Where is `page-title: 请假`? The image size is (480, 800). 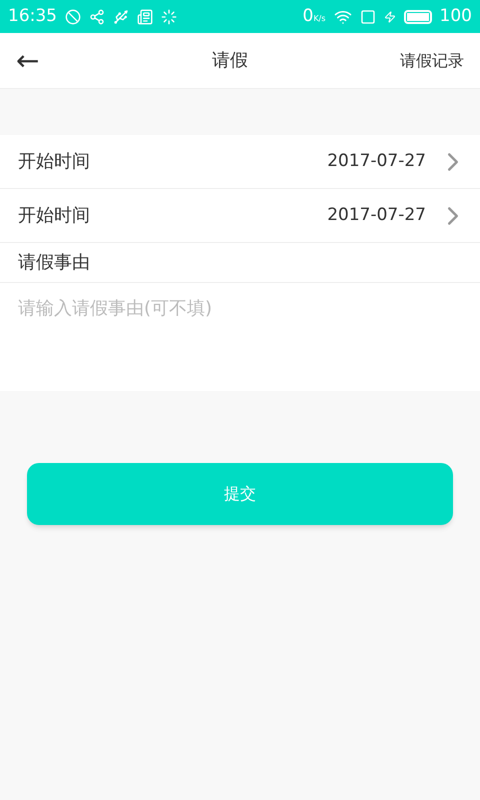 page-title: 请假 is located at coordinates (230, 61).